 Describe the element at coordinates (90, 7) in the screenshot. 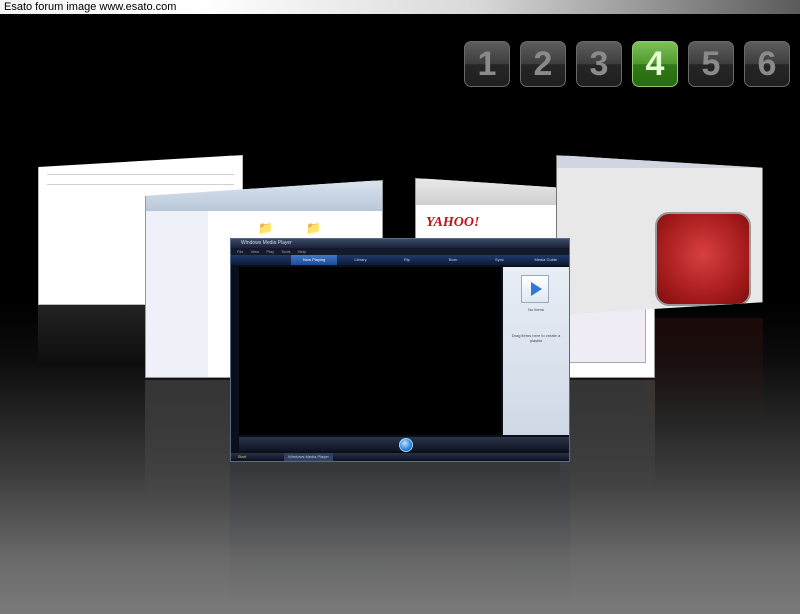

I see `caption-text: Esato forum image www.esato.com` at that location.